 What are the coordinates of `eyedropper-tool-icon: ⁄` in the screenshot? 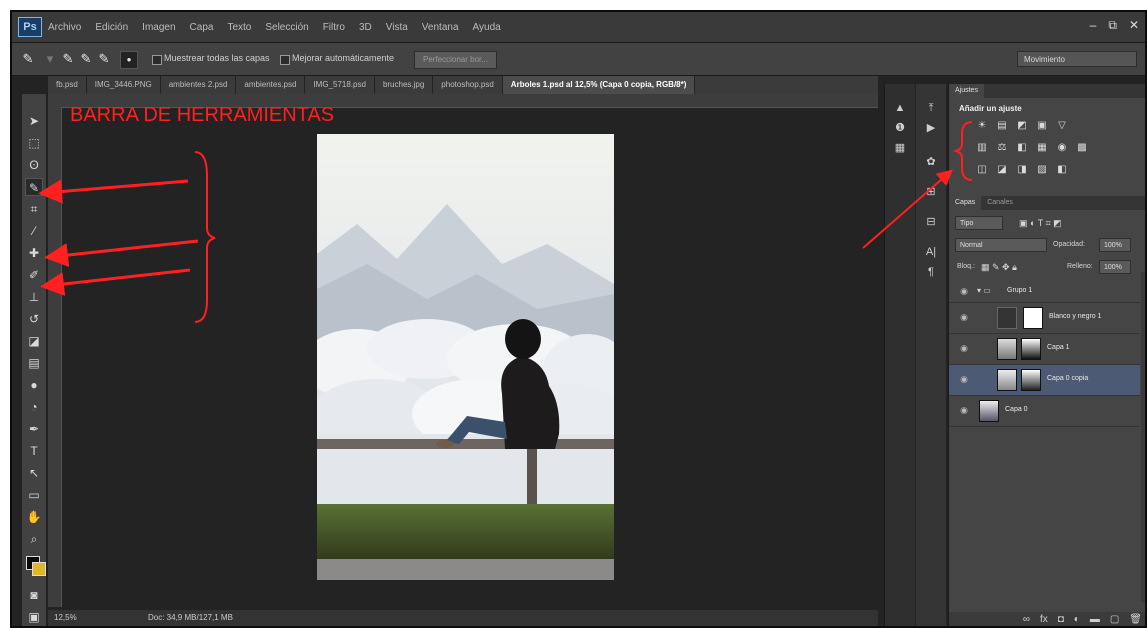 It's located at (34, 231).